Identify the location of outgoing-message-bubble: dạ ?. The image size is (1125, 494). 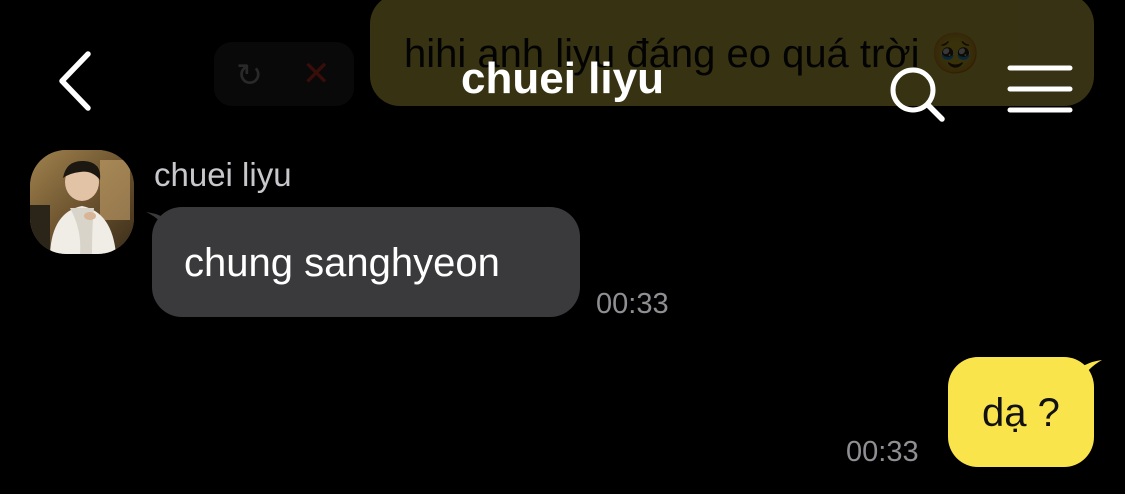
(1021, 412).